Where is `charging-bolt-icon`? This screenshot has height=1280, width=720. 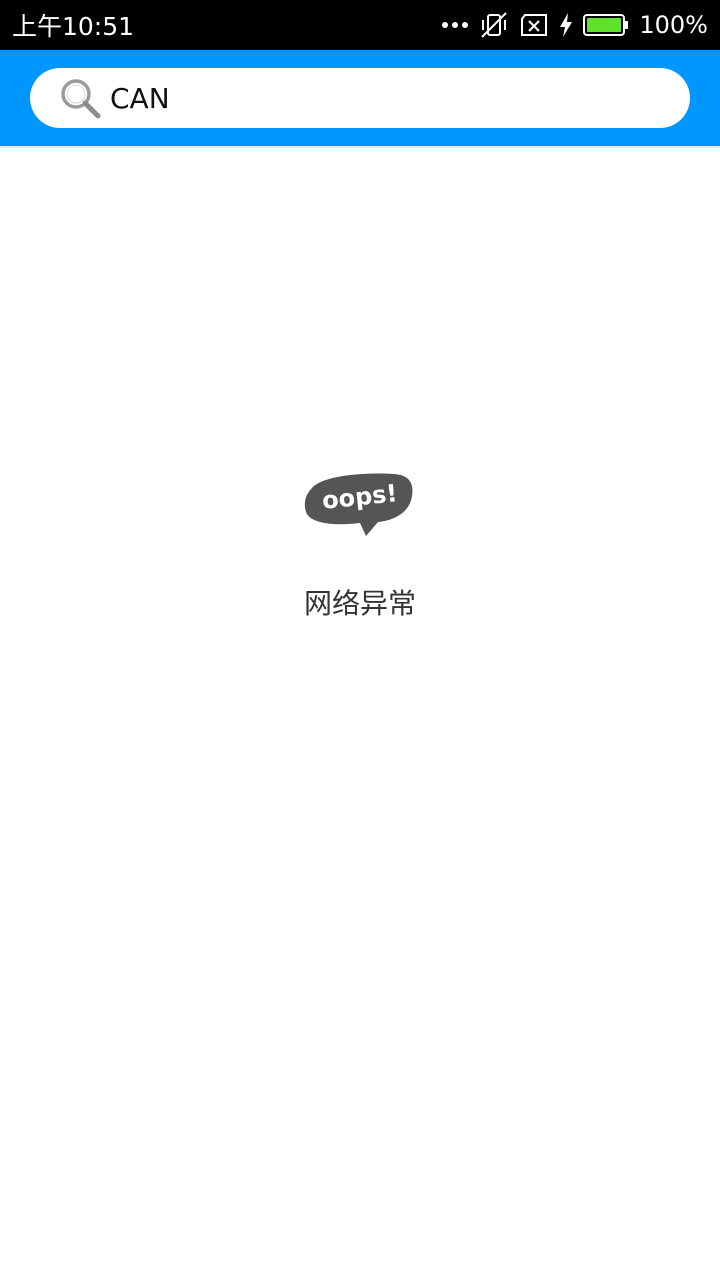 charging-bolt-icon is located at coordinates (566, 25).